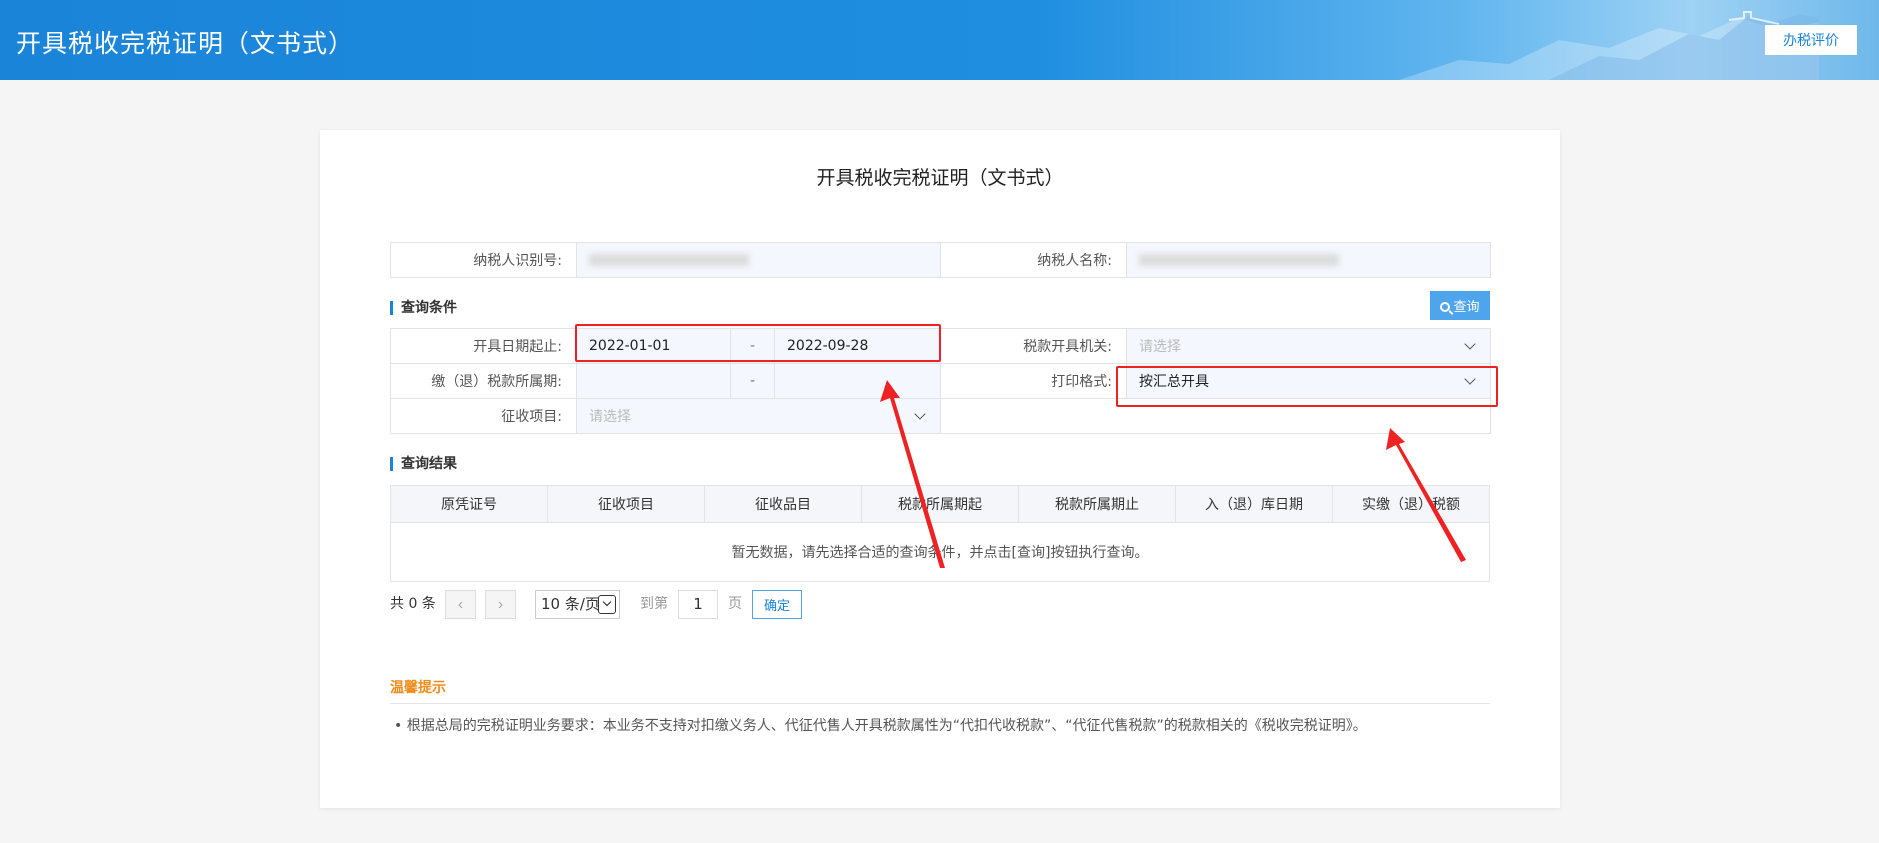 The width and height of the screenshot is (1879, 843). I want to click on column-header: 入（退）库日期, so click(1254, 504).